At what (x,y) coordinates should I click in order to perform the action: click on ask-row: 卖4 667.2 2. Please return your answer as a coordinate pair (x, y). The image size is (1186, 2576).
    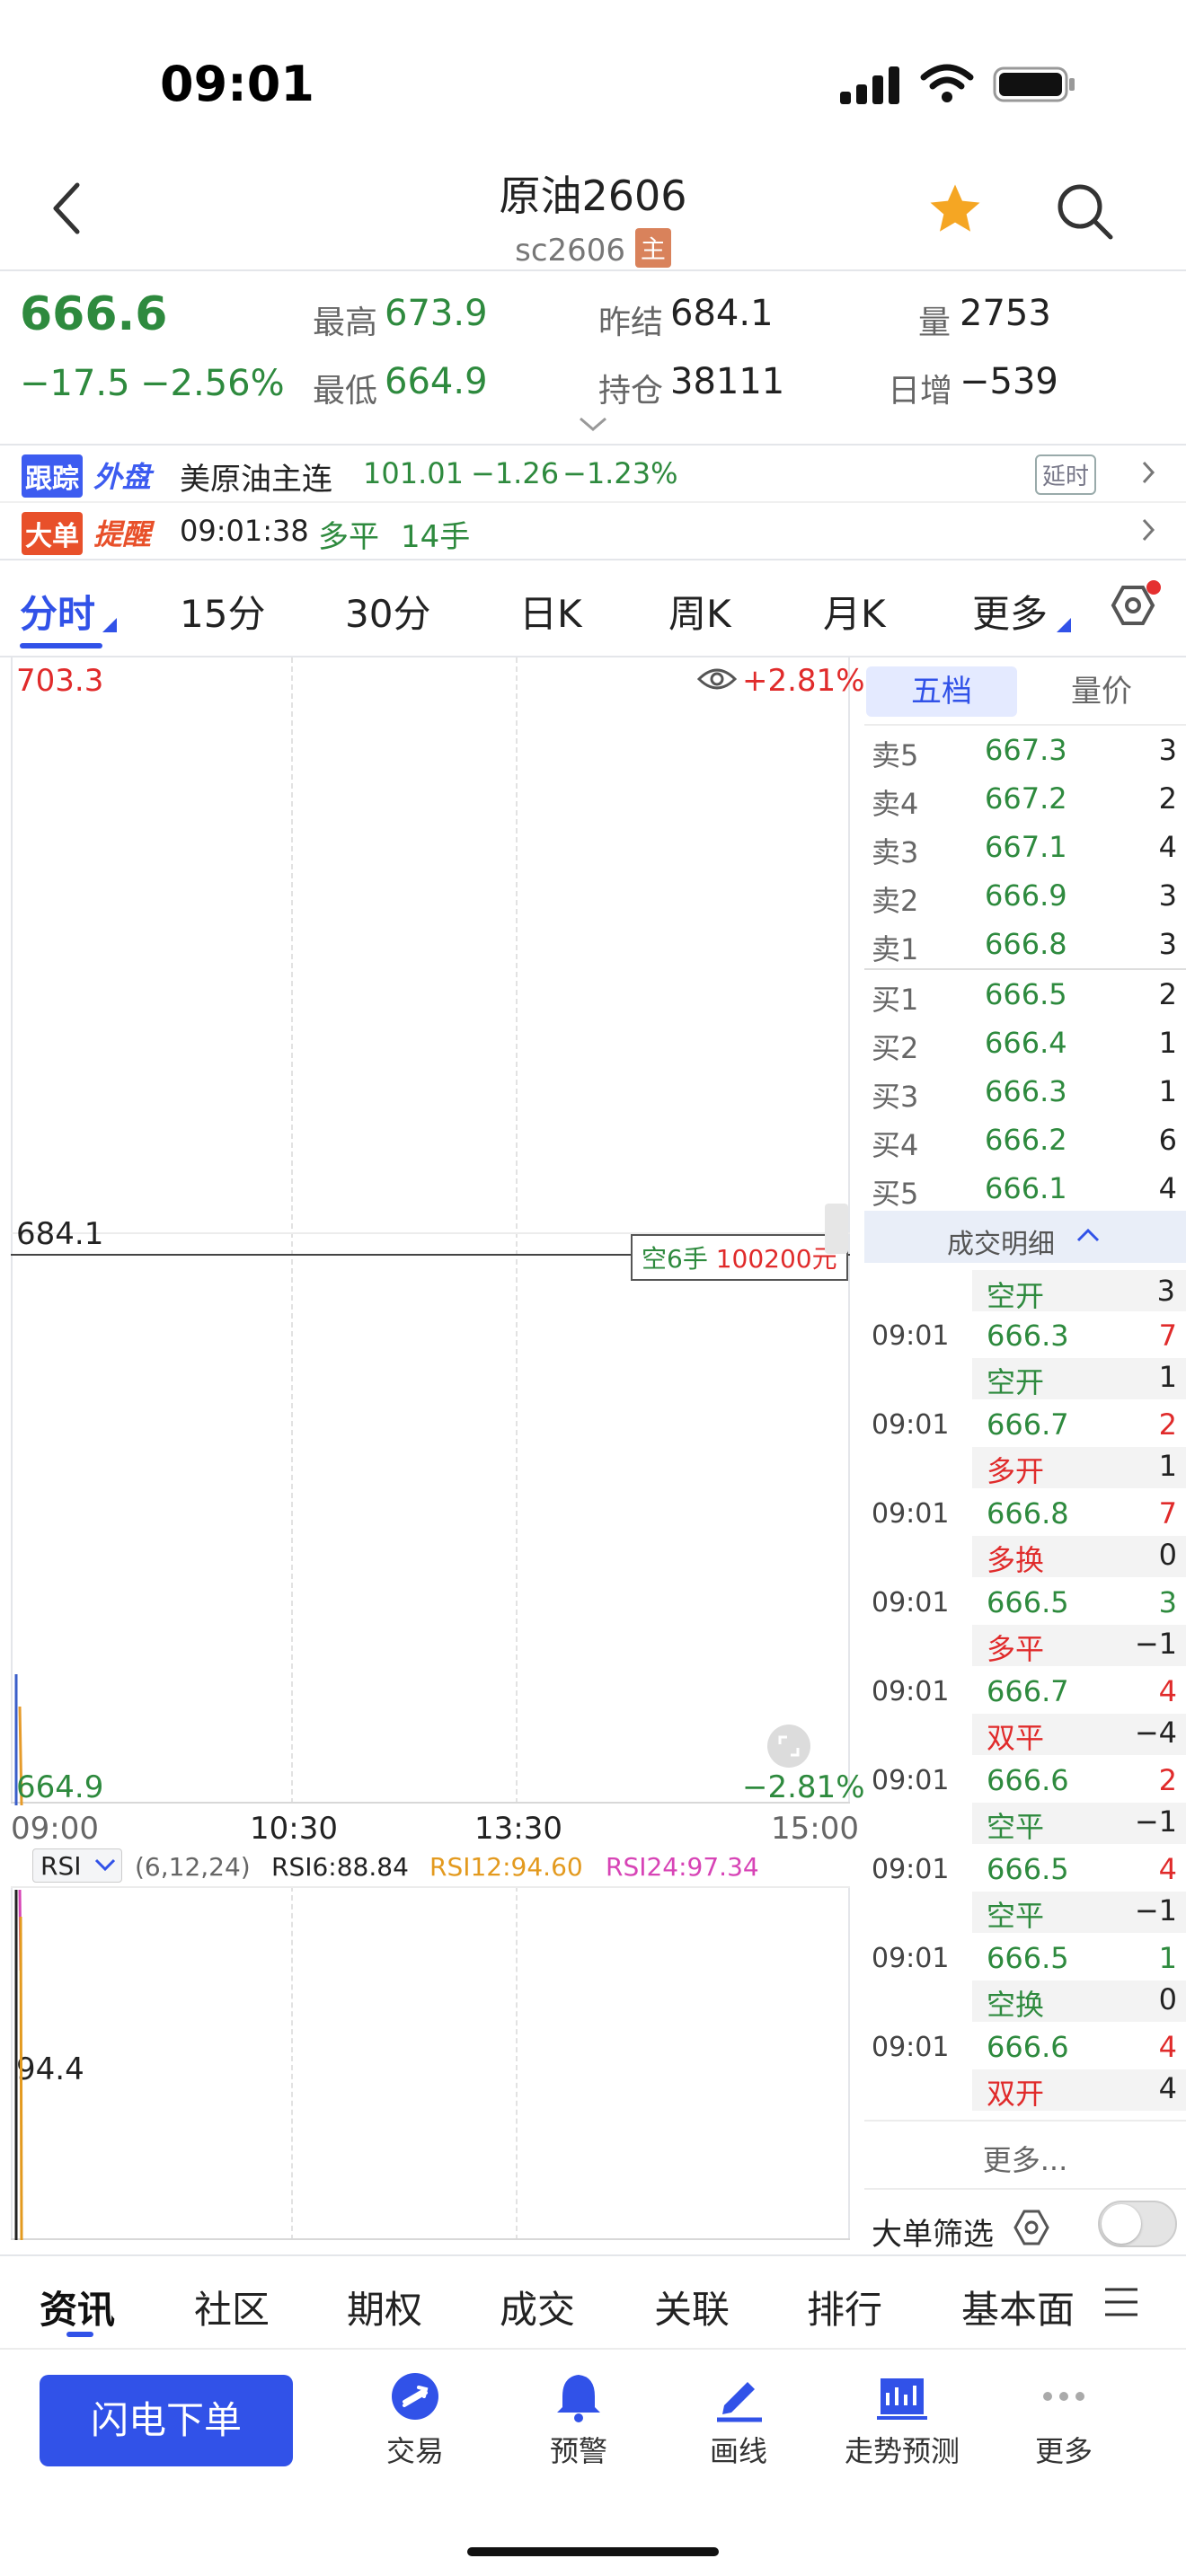
    Looking at the image, I should click on (1025, 798).